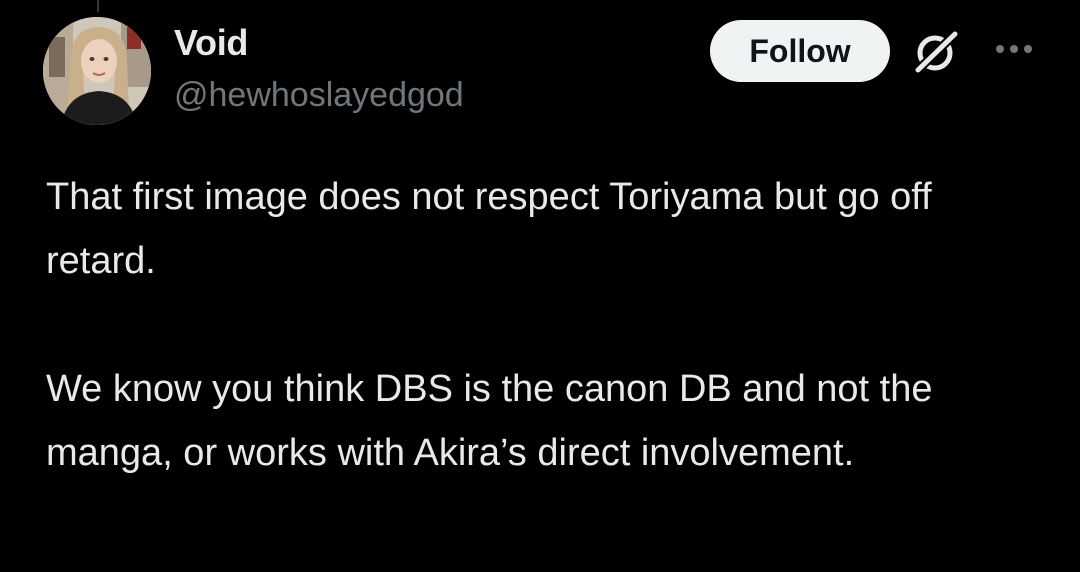 This screenshot has width=1080, height=572. Describe the element at coordinates (800, 51) in the screenshot. I see `follow-button: Follow` at that location.